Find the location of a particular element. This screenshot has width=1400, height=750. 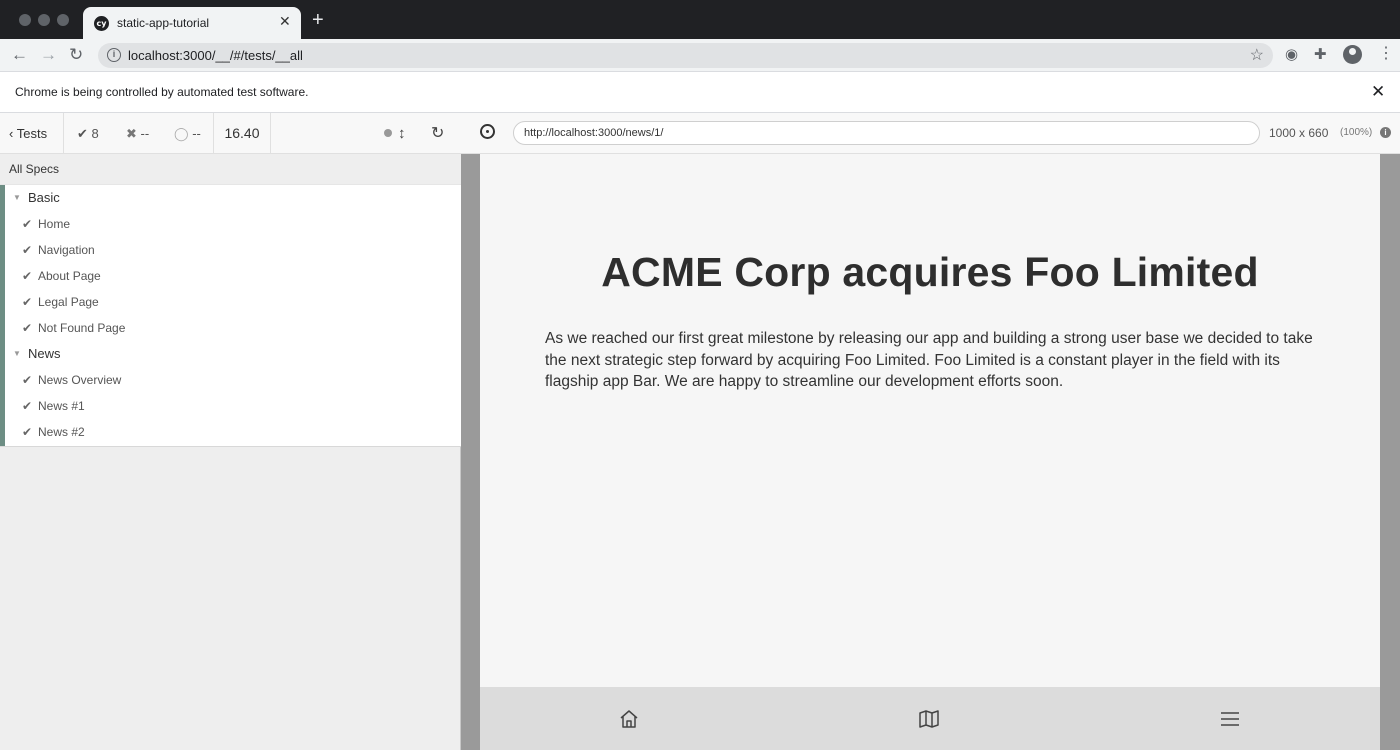

test-item: ✔ Home is located at coordinates (233, 224).